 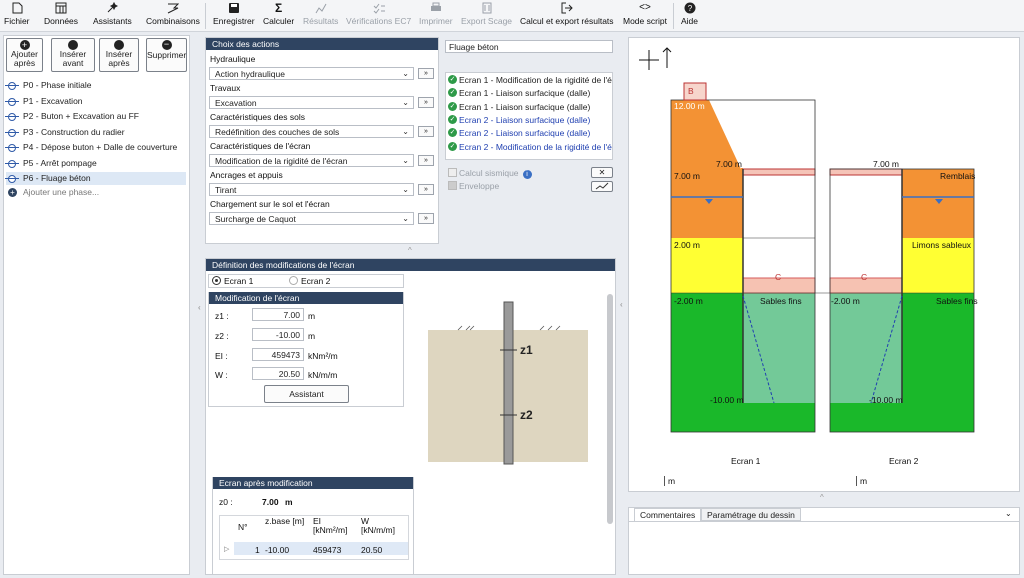 I want to click on phase-item: P6 - Fluage béton, so click(x=95, y=178).